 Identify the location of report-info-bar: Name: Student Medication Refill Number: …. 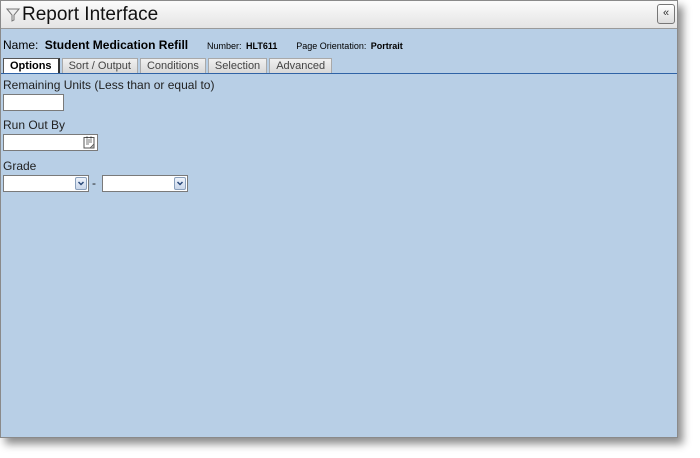
(203, 45).